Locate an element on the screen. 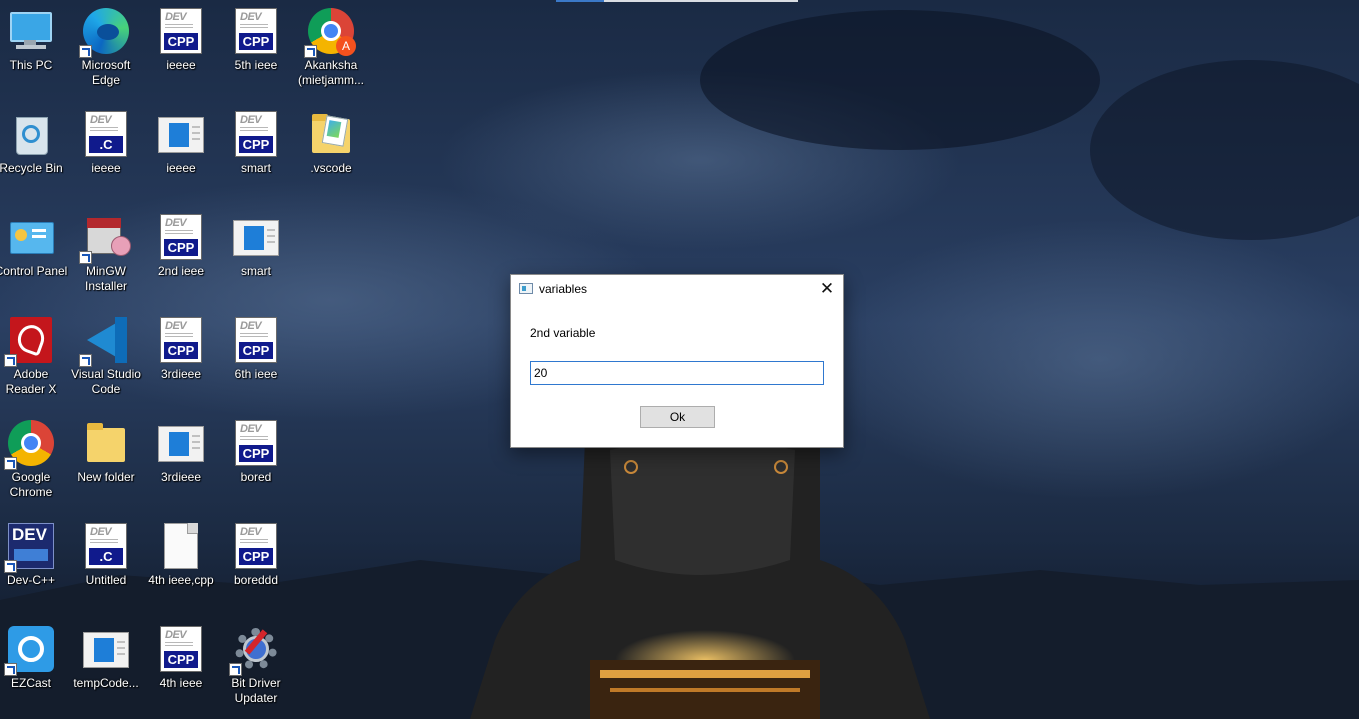 Image resolution: width=1359 pixels, height=719 pixels. desktop-icon-5th-ieee: DEV CPP 5th ieee is located at coordinates (256, 50).